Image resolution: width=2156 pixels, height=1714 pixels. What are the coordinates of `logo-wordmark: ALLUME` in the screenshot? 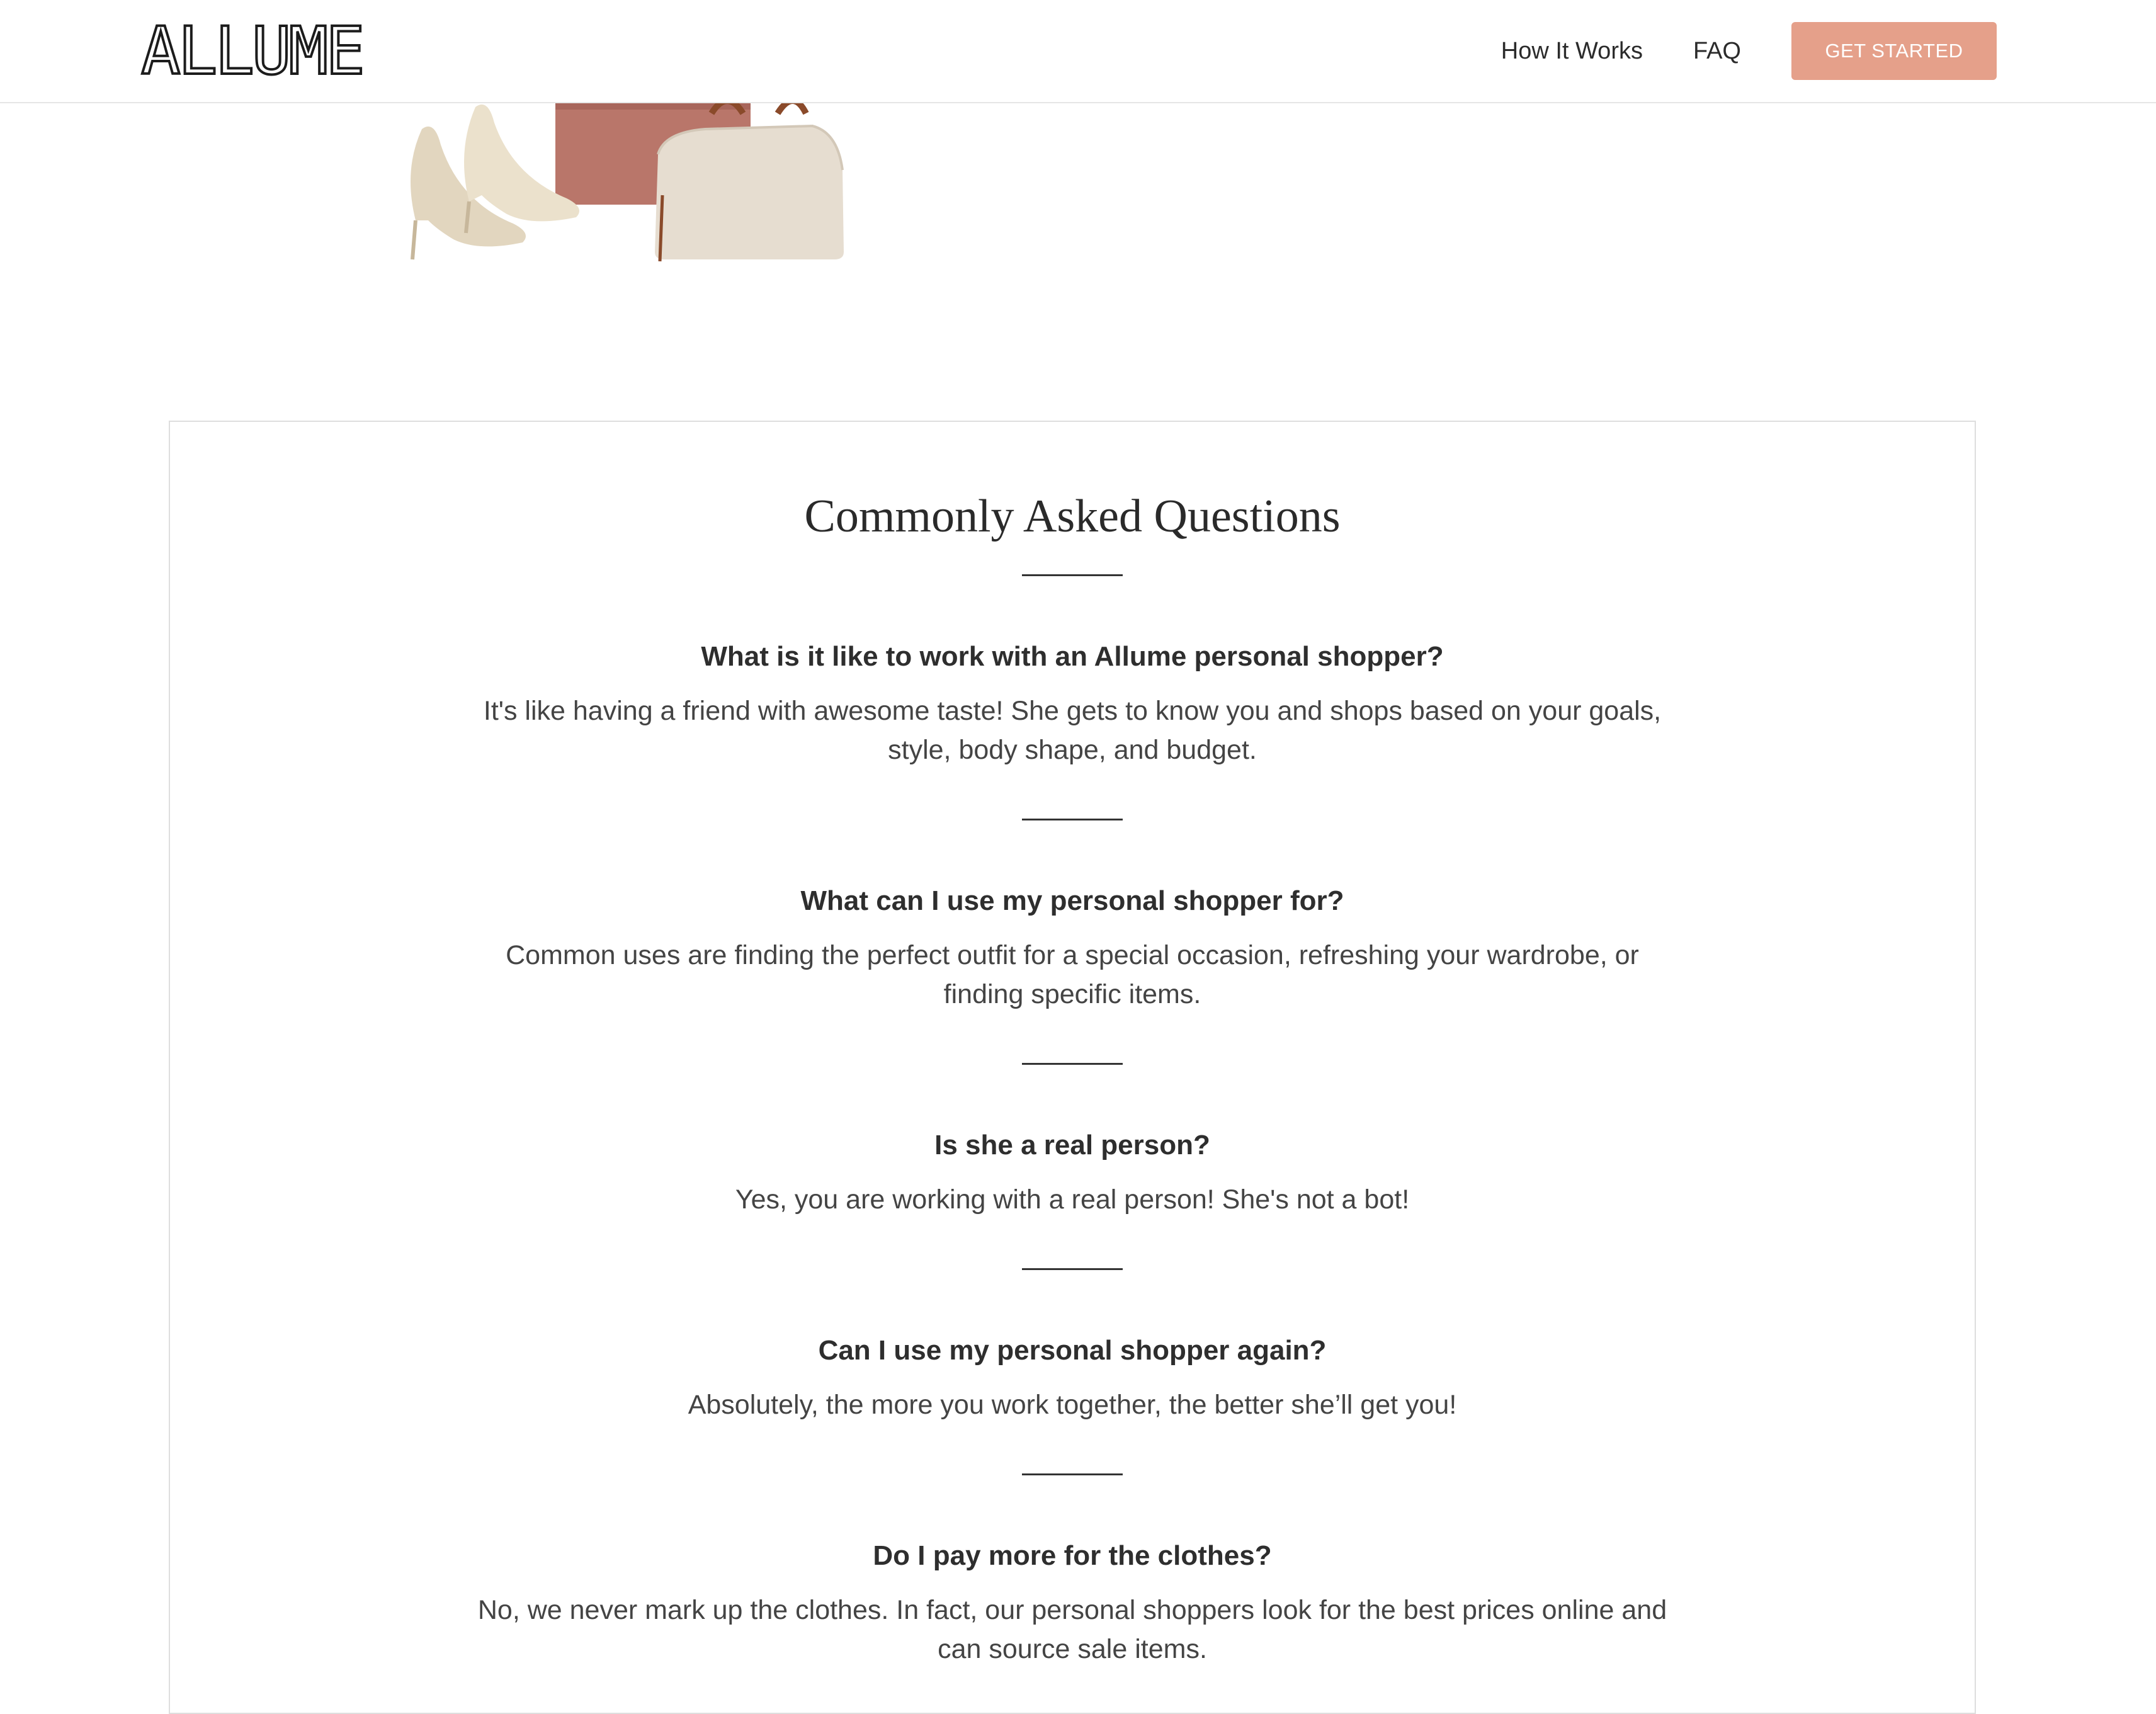 It's located at (253, 51).